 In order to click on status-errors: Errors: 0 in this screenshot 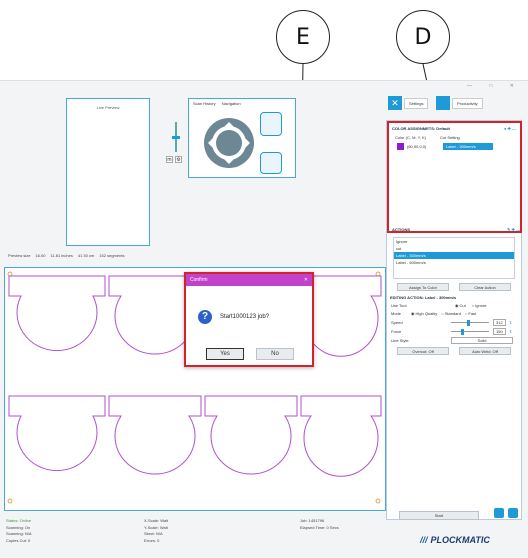, I will do `click(152, 540)`.